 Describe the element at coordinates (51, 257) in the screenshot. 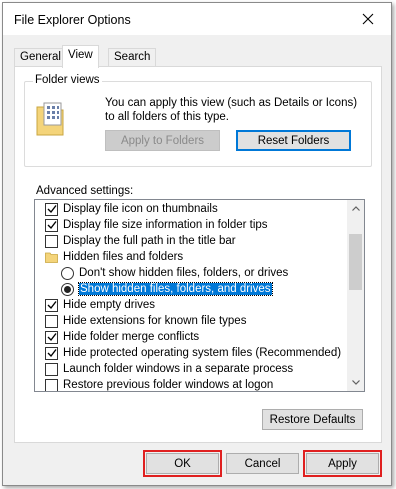

I see `folder-icon` at that location.